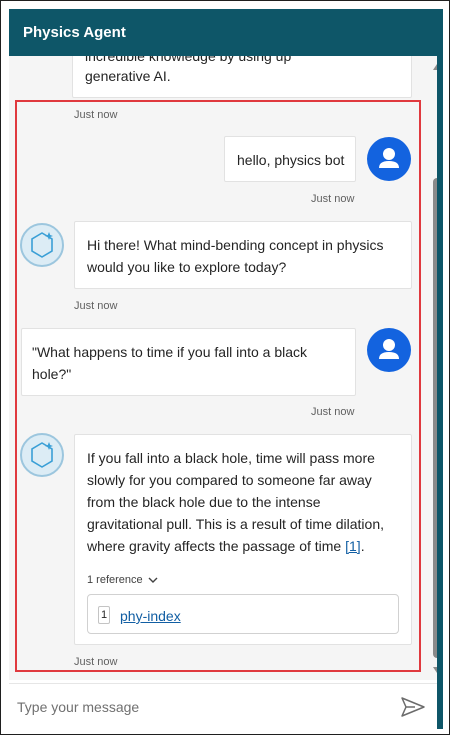 The width and height of the screenshot is (450, 735). Describe the element at coordinates (128, 76) in the screenshot. I see `message-line: generative AI.` at that location.